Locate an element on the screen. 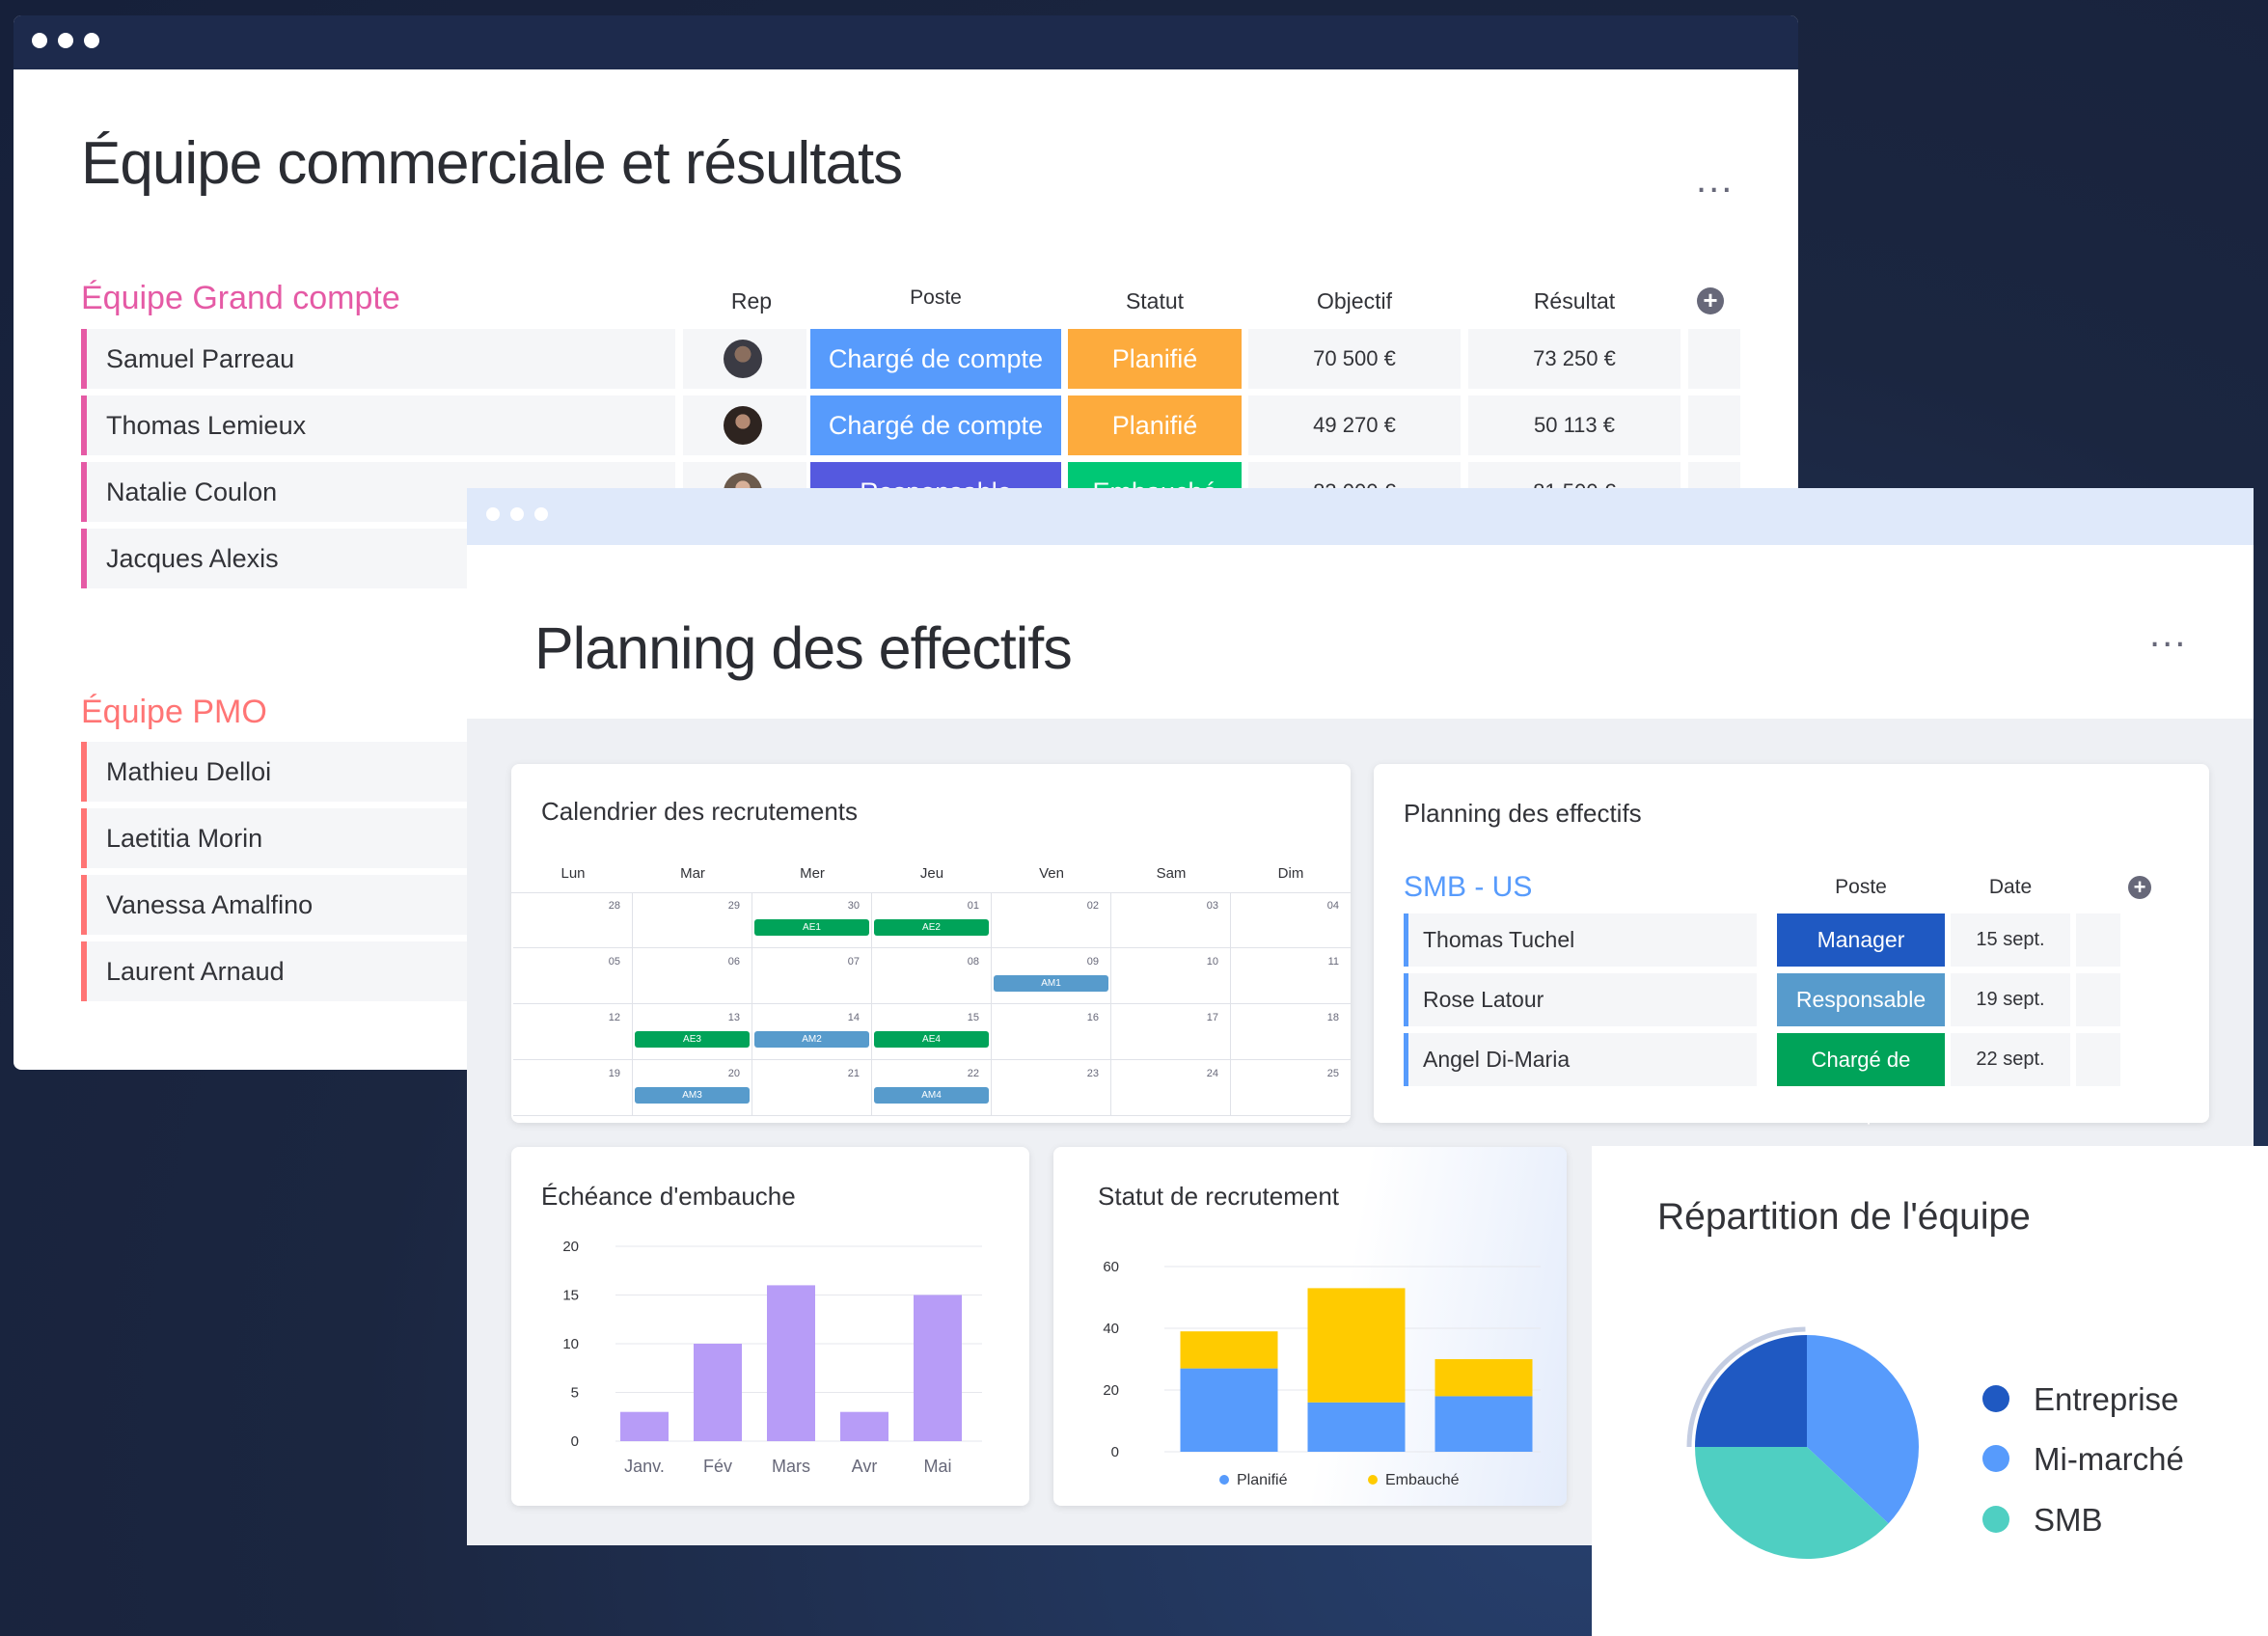 This screenshot has height=1636, width=2268. calendar-cell: 07 is located at coordinates (812, 976).